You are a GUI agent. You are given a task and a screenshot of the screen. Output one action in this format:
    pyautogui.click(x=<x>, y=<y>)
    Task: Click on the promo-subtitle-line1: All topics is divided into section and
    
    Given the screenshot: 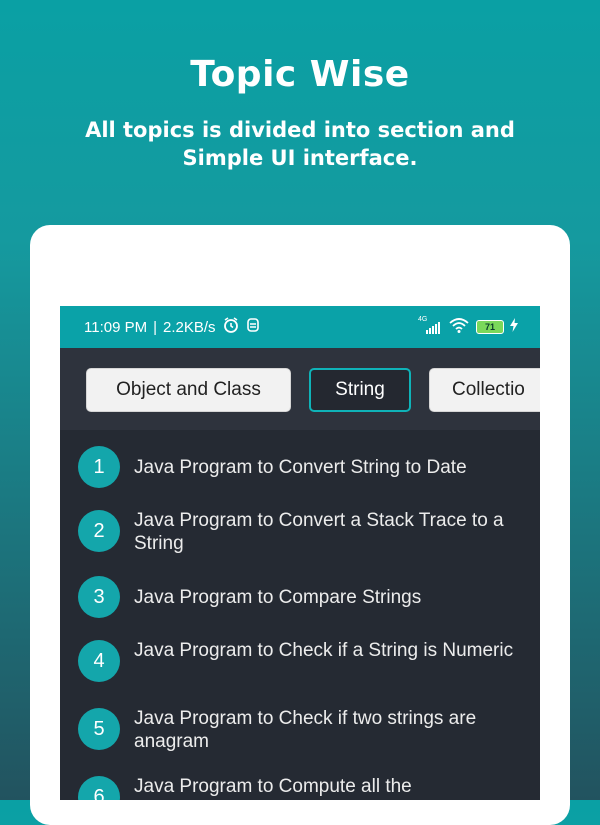 What is the action you would take?
    pyautogui.click(x=300, y=130)
    